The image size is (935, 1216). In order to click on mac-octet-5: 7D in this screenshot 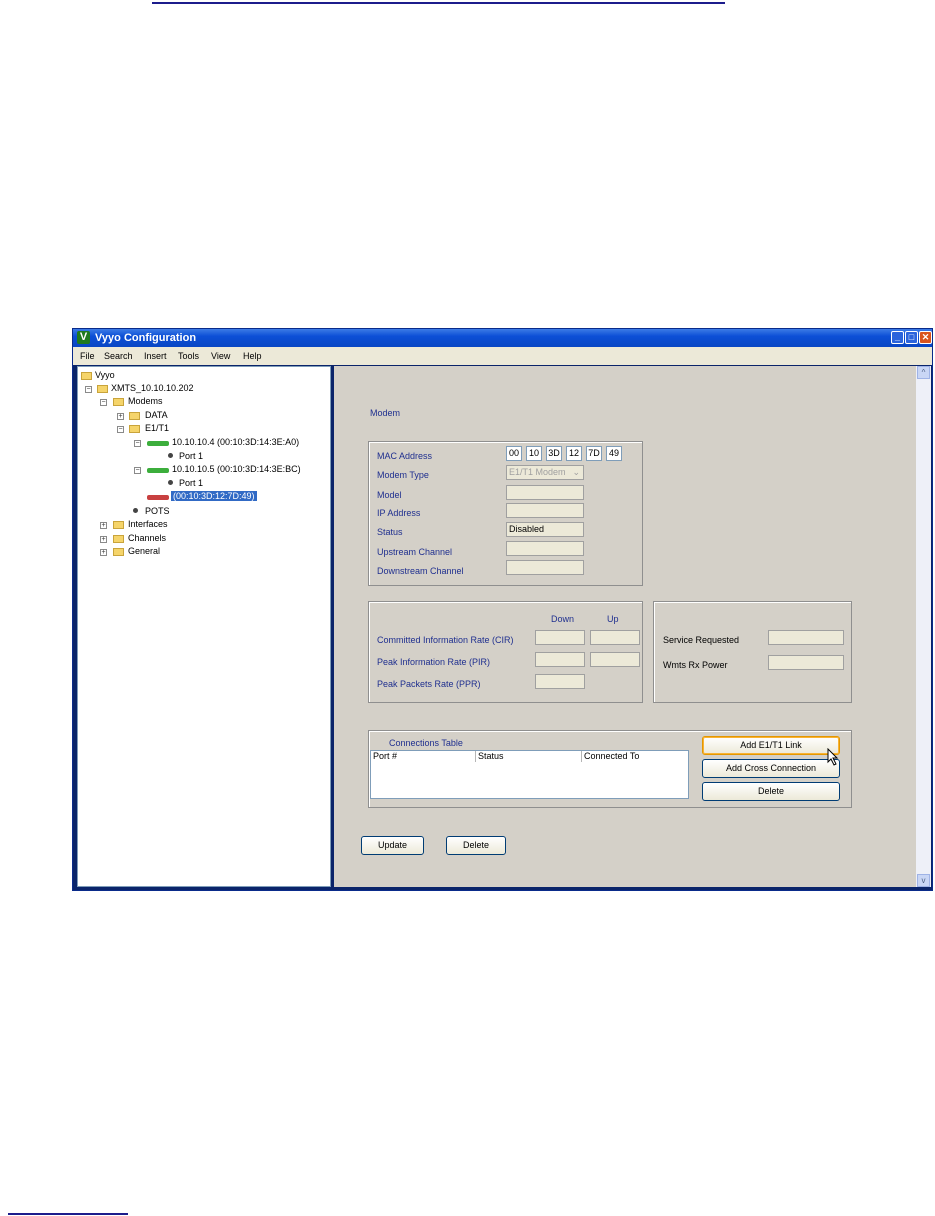, I will do `click(594, 453)`.